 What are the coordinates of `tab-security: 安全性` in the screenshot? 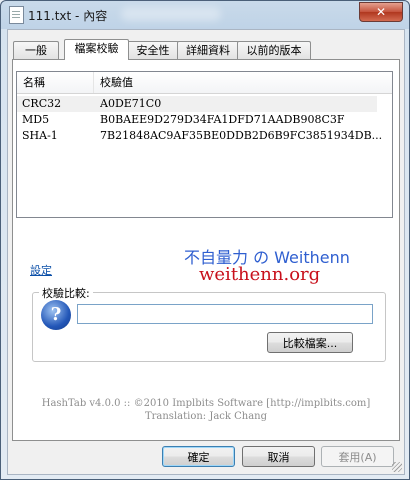 It's located at (153, 50).